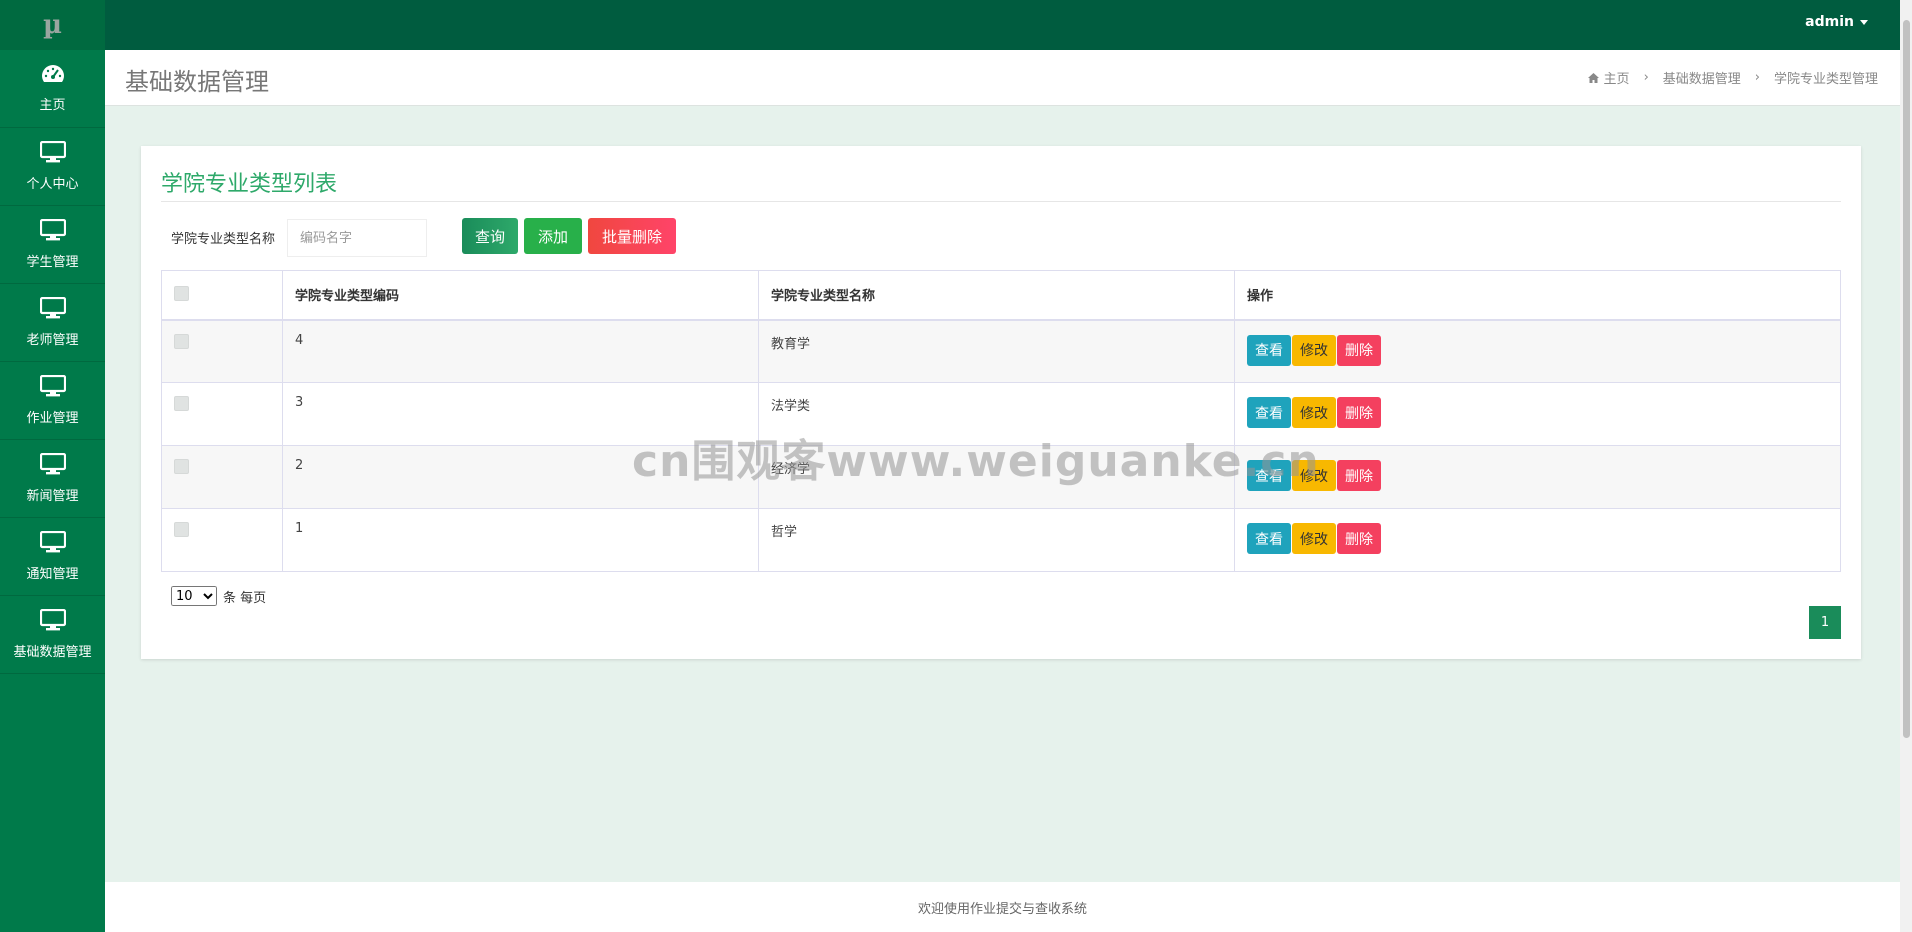 The width and height of the screenshot is (1912, 932). What do you see at coordinates (1825, 79) in the screenshot?
I see `breadcrumb-current: 学院专业类型管理` at bounding box center [1825, 79].